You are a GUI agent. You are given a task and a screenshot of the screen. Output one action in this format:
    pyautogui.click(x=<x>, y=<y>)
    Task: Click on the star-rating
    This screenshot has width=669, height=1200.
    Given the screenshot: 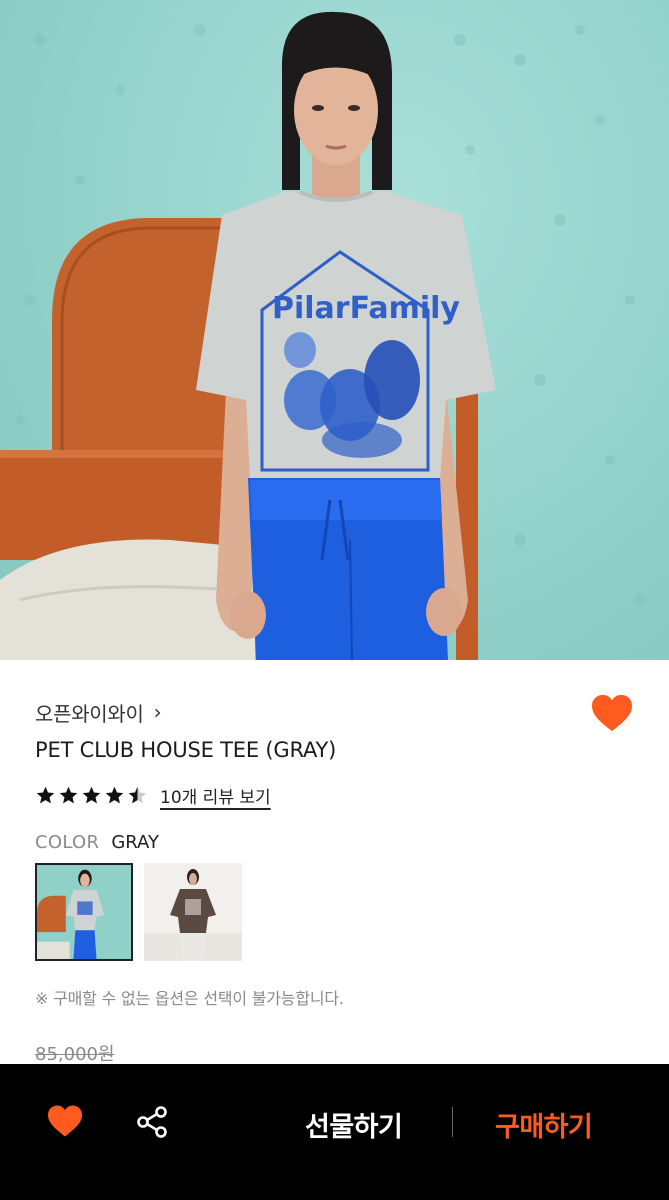 What is the action you would take?
    pyautogui.click(x=91, y=795)
    